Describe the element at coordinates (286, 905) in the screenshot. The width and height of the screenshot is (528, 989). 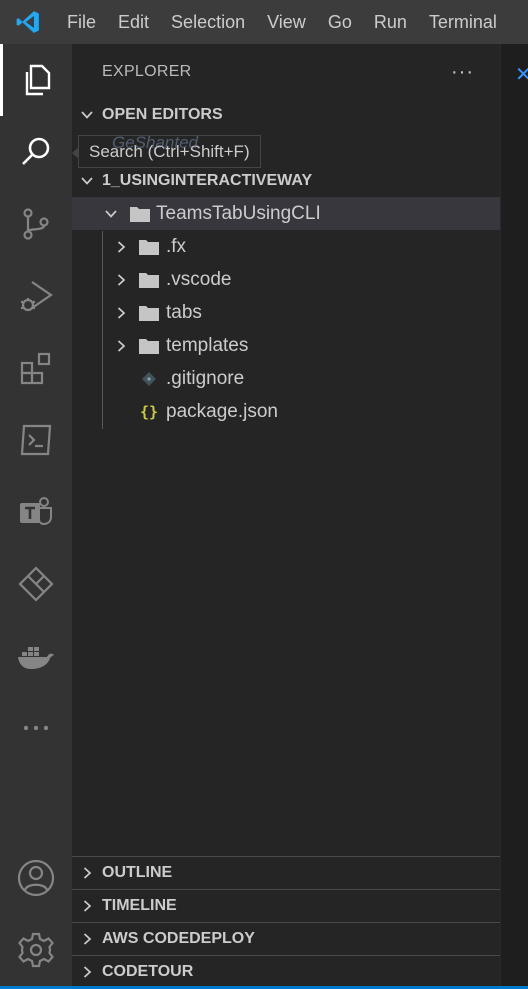
I see `section-timeline: TIMELINE` at that location.